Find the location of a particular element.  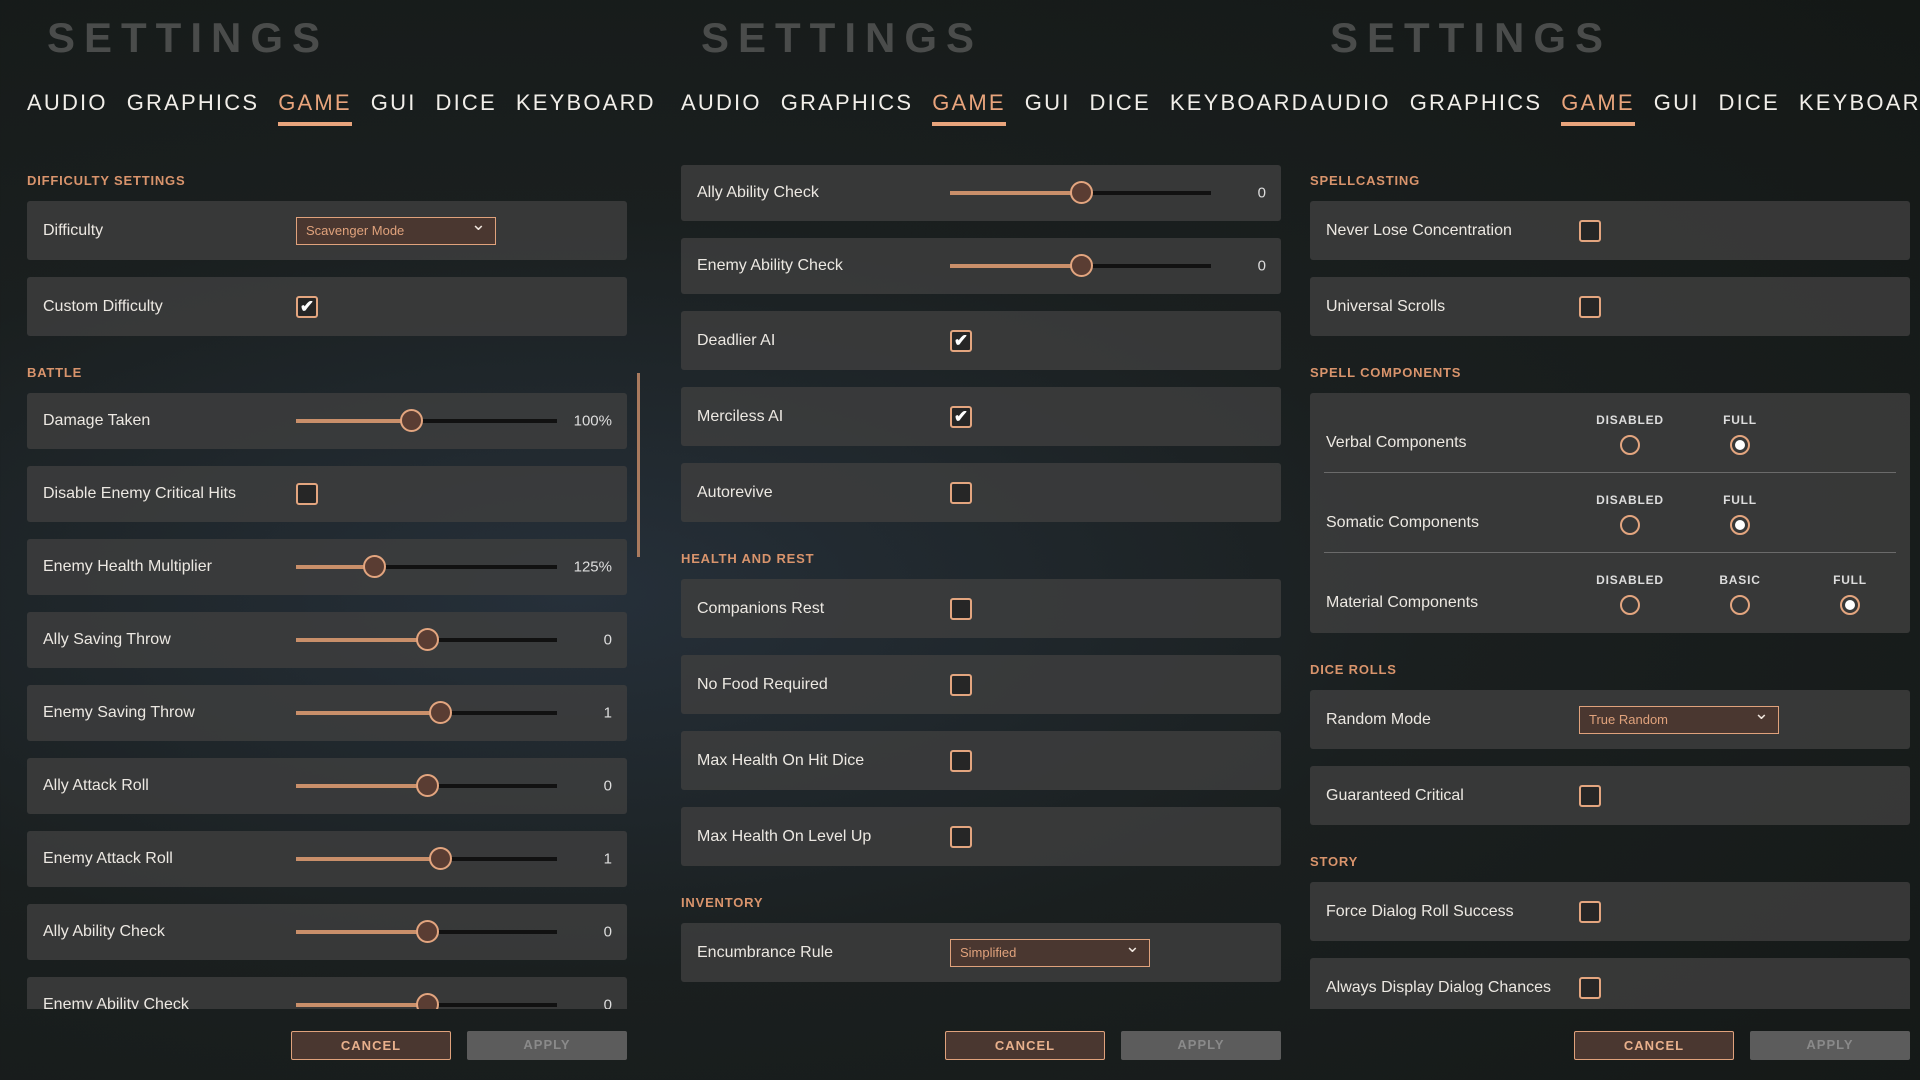

dropdown-control: Simplified ⌄ is located at coordinates (1050, 951).